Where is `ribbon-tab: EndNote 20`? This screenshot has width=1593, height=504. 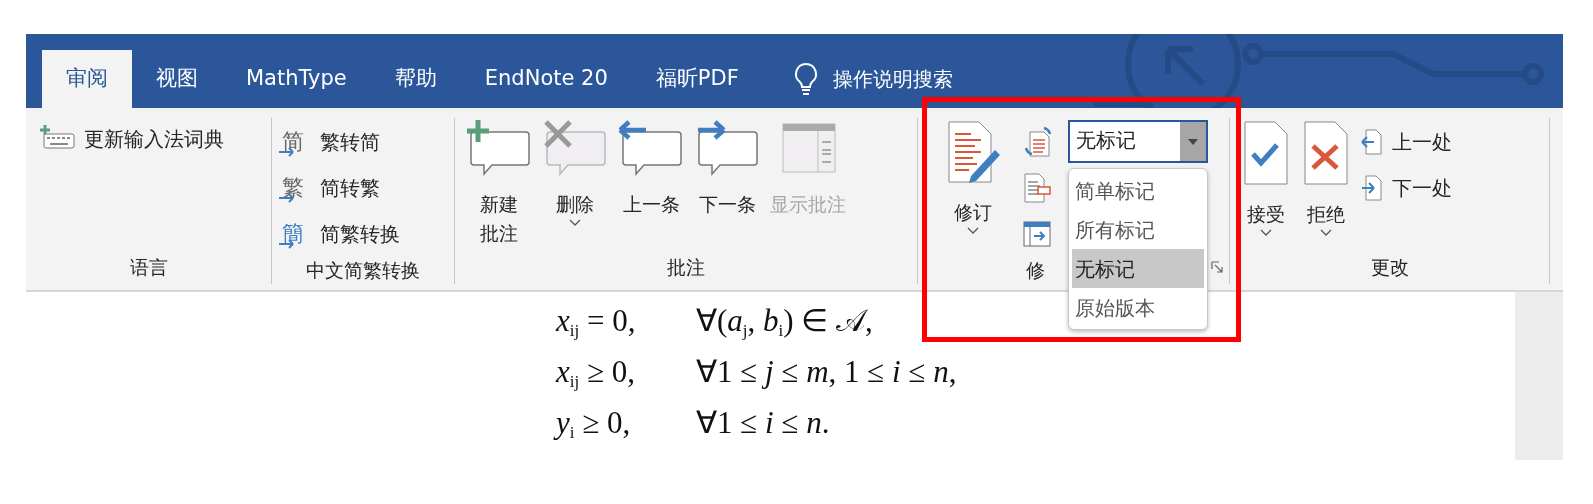
ribbon-tab: EndNote 20 is located at coordinates (546, 79).